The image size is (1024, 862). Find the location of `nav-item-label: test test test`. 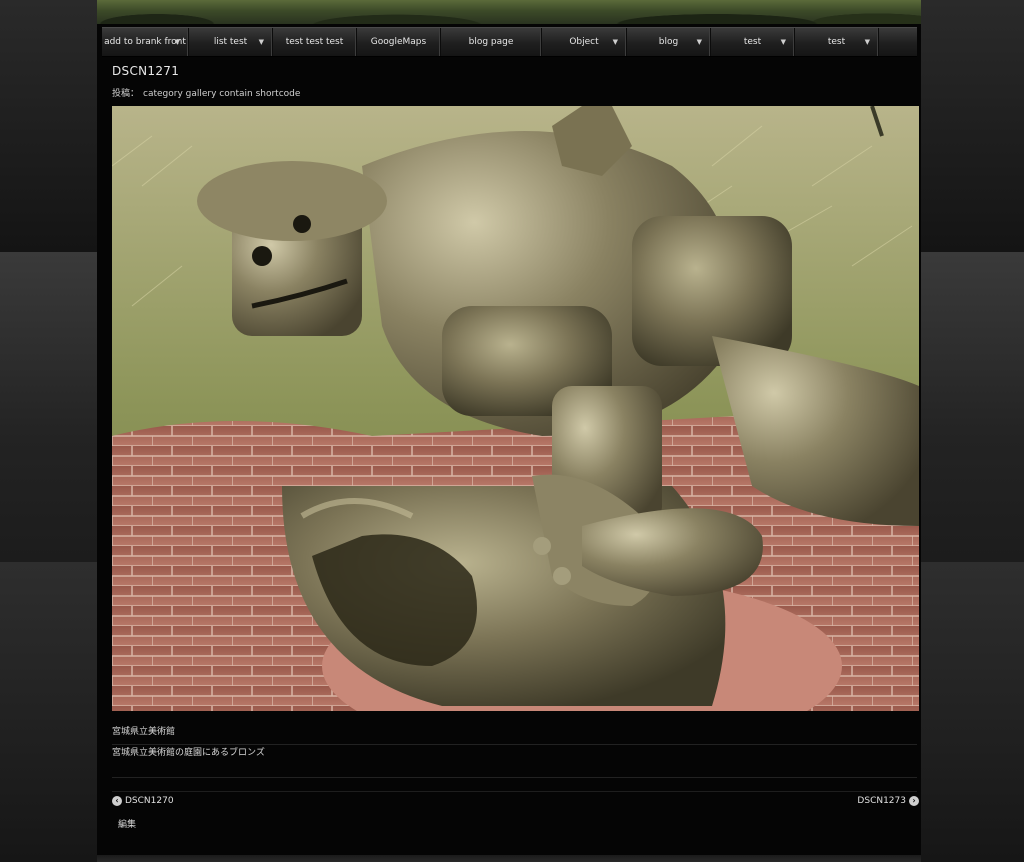

nav-item-label: test test test is located at coordinates (314, 42).